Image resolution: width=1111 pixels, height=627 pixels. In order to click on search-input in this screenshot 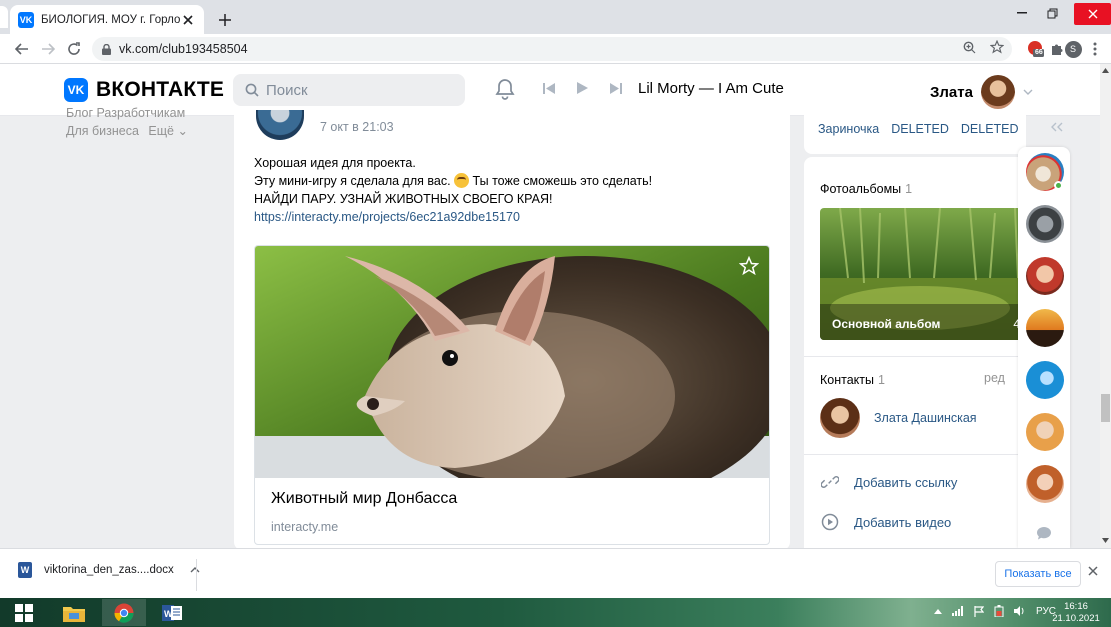, I will do `click(361, 90)`.